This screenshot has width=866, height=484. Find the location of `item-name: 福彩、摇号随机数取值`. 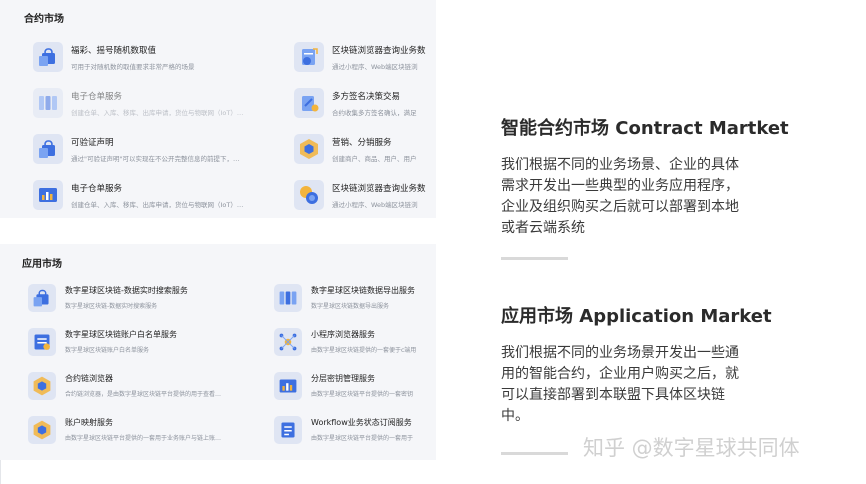

item-name: 福彩、摇号随机数取值 is located at coordinates (114, 51).